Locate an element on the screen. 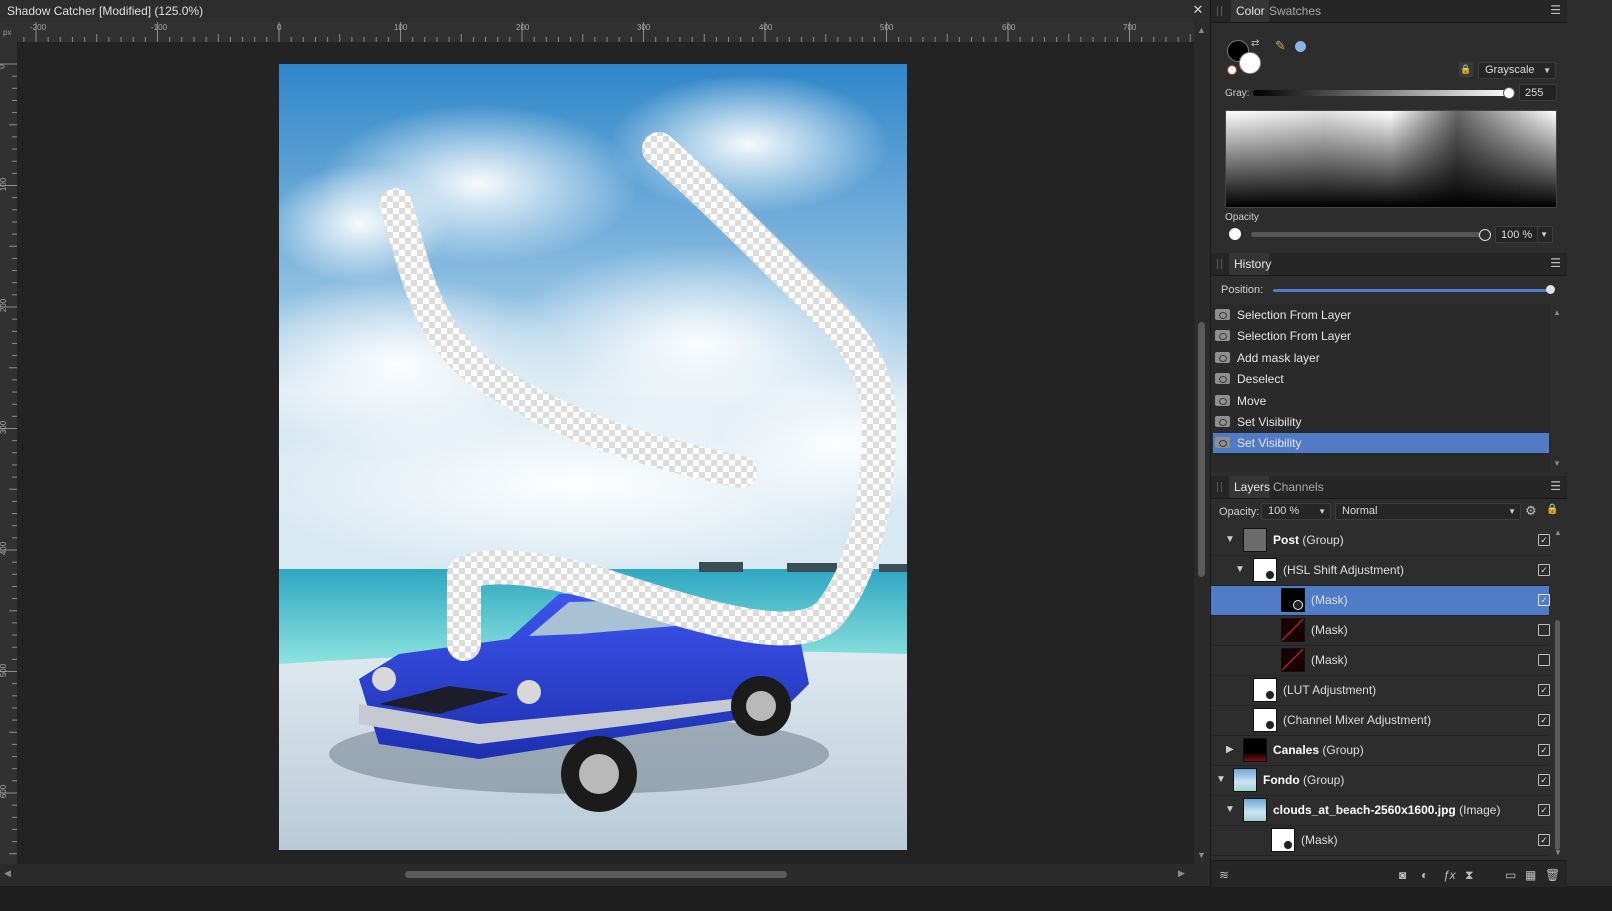 The width and height of the screenshot is (1612, 911). gray-slider-track is located at coordinates (1382, 93).